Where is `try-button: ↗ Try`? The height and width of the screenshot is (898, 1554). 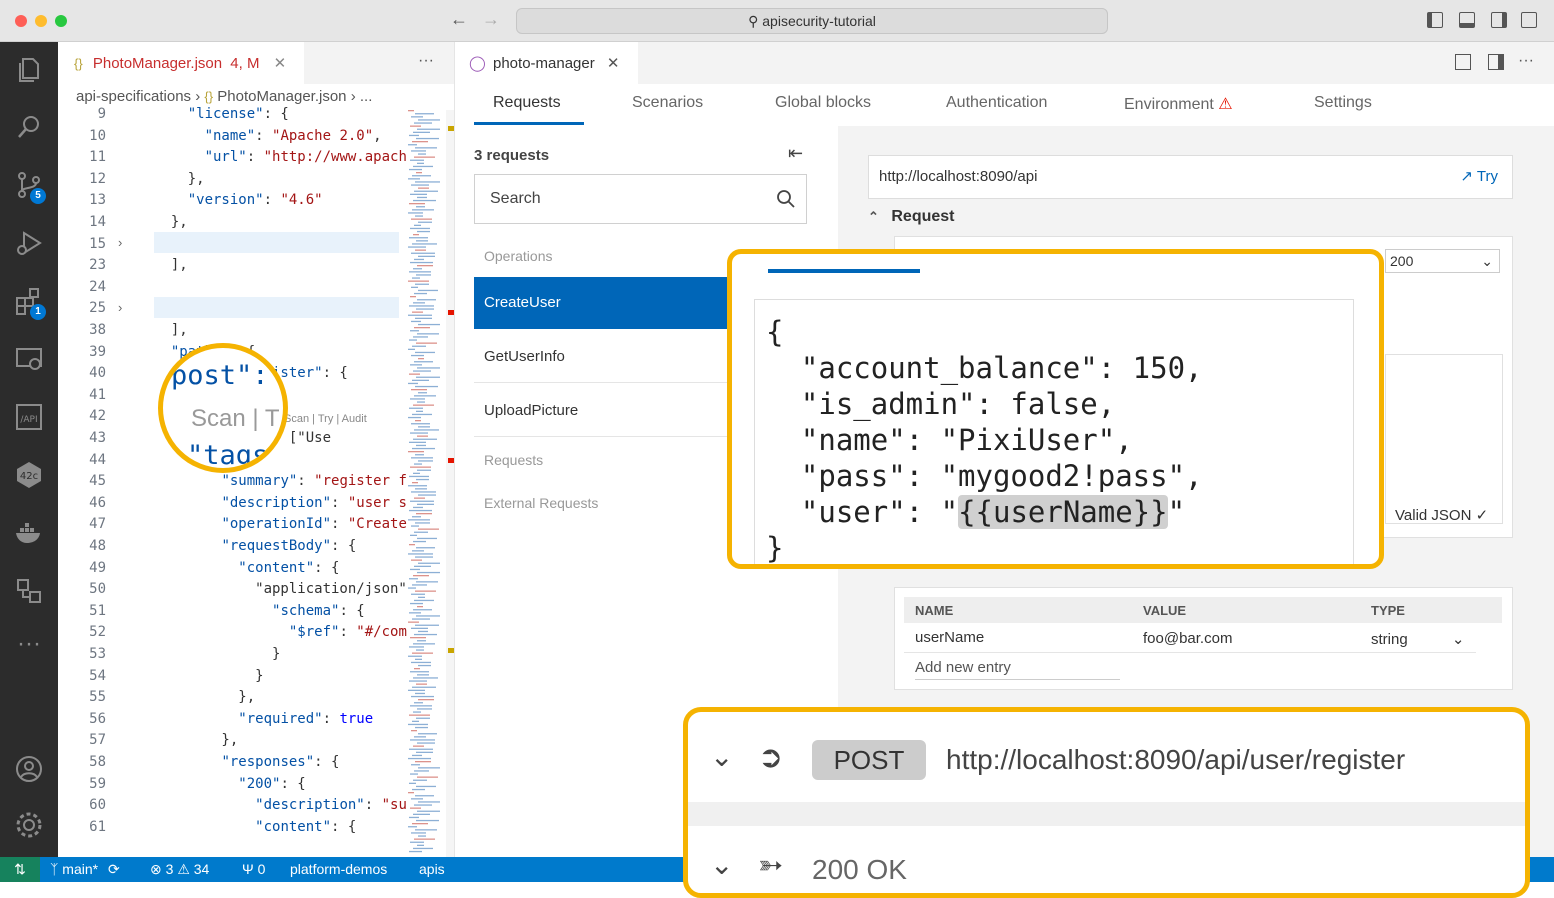 try-button: ↗ Try is located at coordinates (1479, 176).